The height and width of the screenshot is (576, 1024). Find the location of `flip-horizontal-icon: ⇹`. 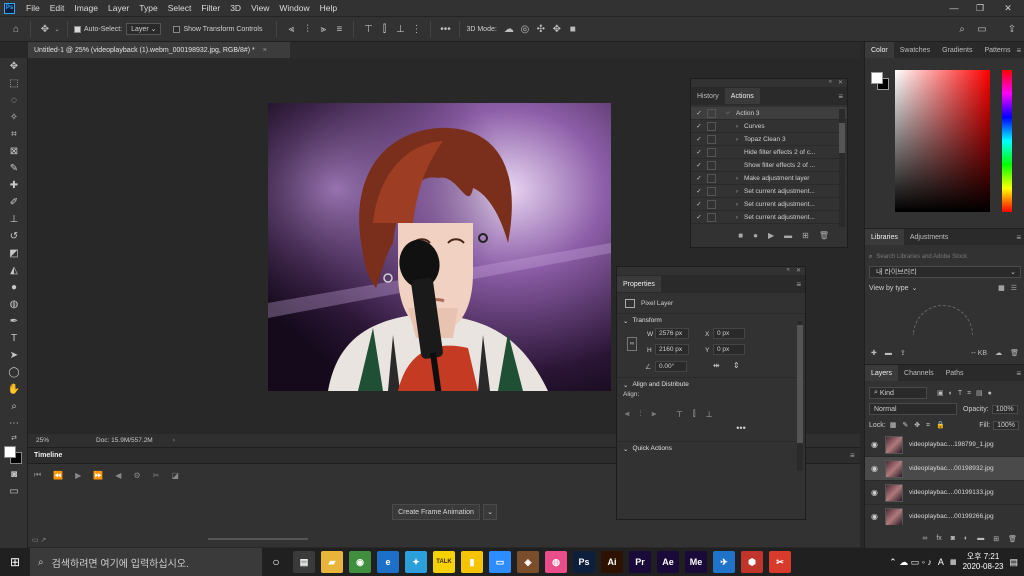

flip-horizontal-icon: ⇹ is located at coordinates (716, 365).